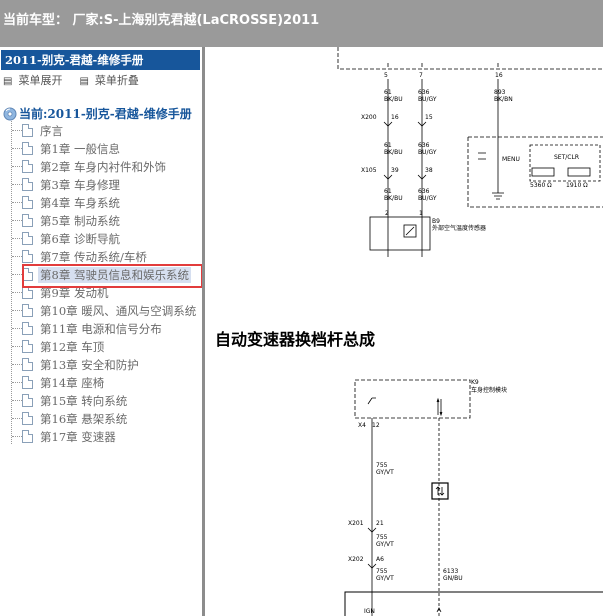 The image size is (603, 616). I want to click on pin-label: A6, so click(380, 559).